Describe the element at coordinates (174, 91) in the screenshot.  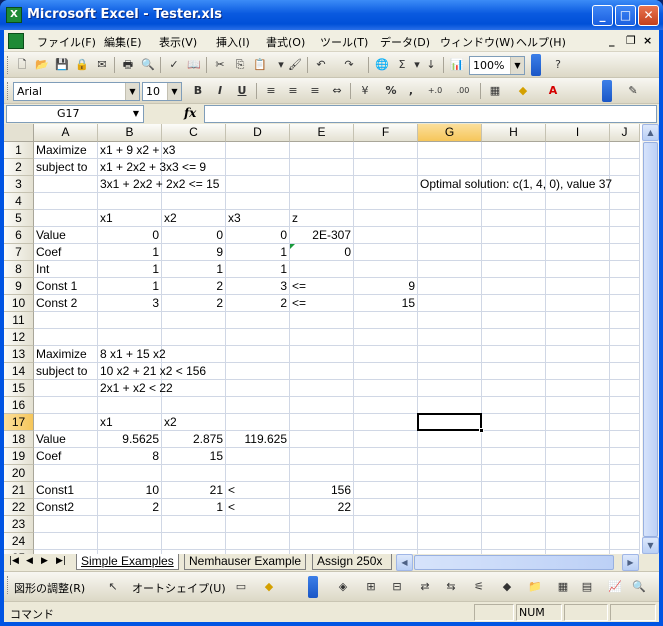
I see `chevron-down-icon: ▼` at that location.